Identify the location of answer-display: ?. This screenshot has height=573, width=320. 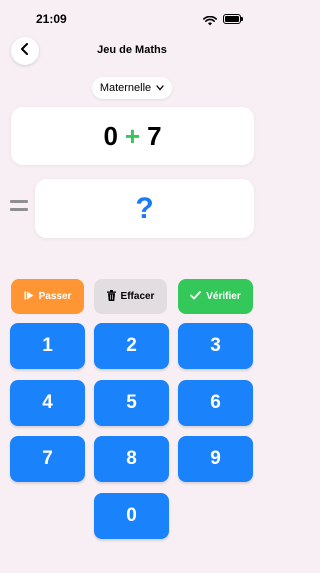
(144, 208).